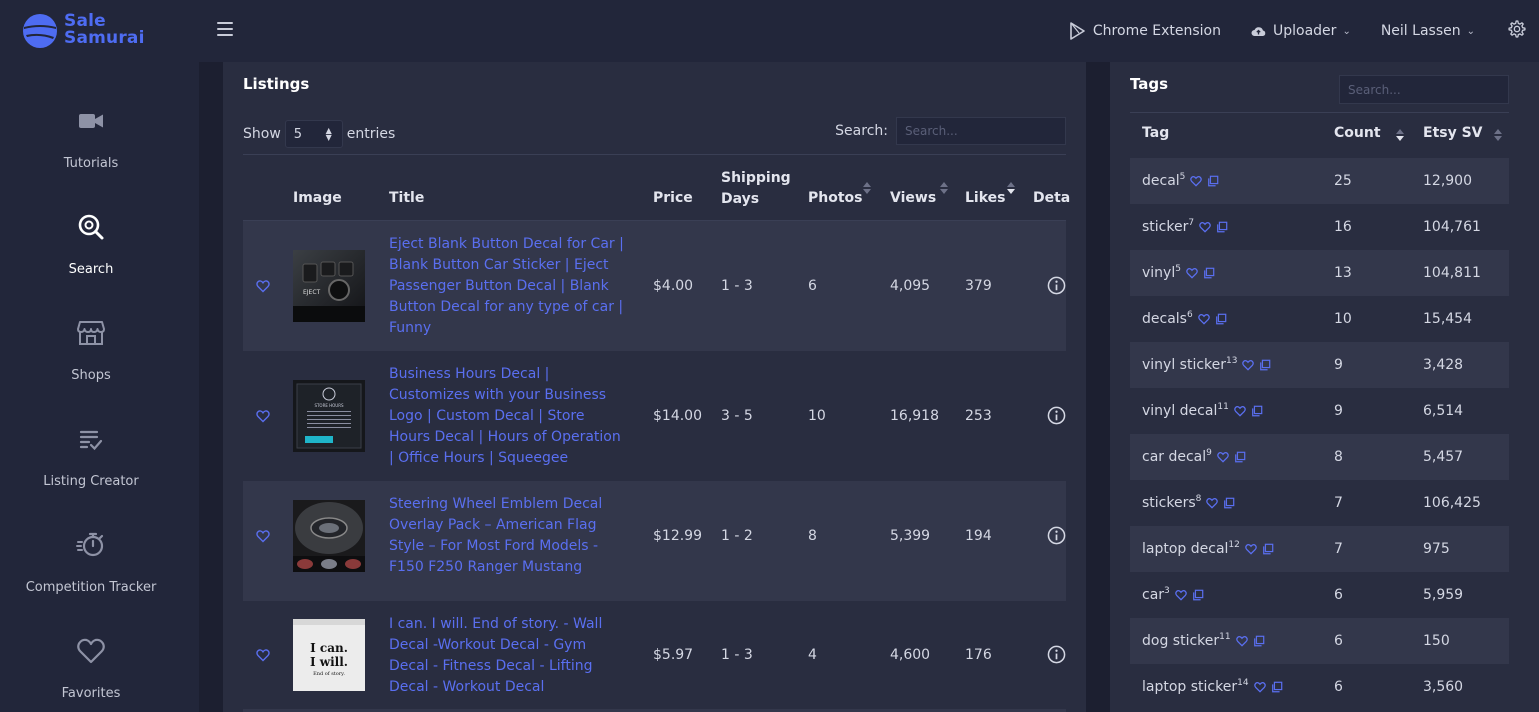 The image size is (1539, 712). Describe the element at coordinates (1158, 273) in the screenshot. I see `tag-name: vinyl` at that location.